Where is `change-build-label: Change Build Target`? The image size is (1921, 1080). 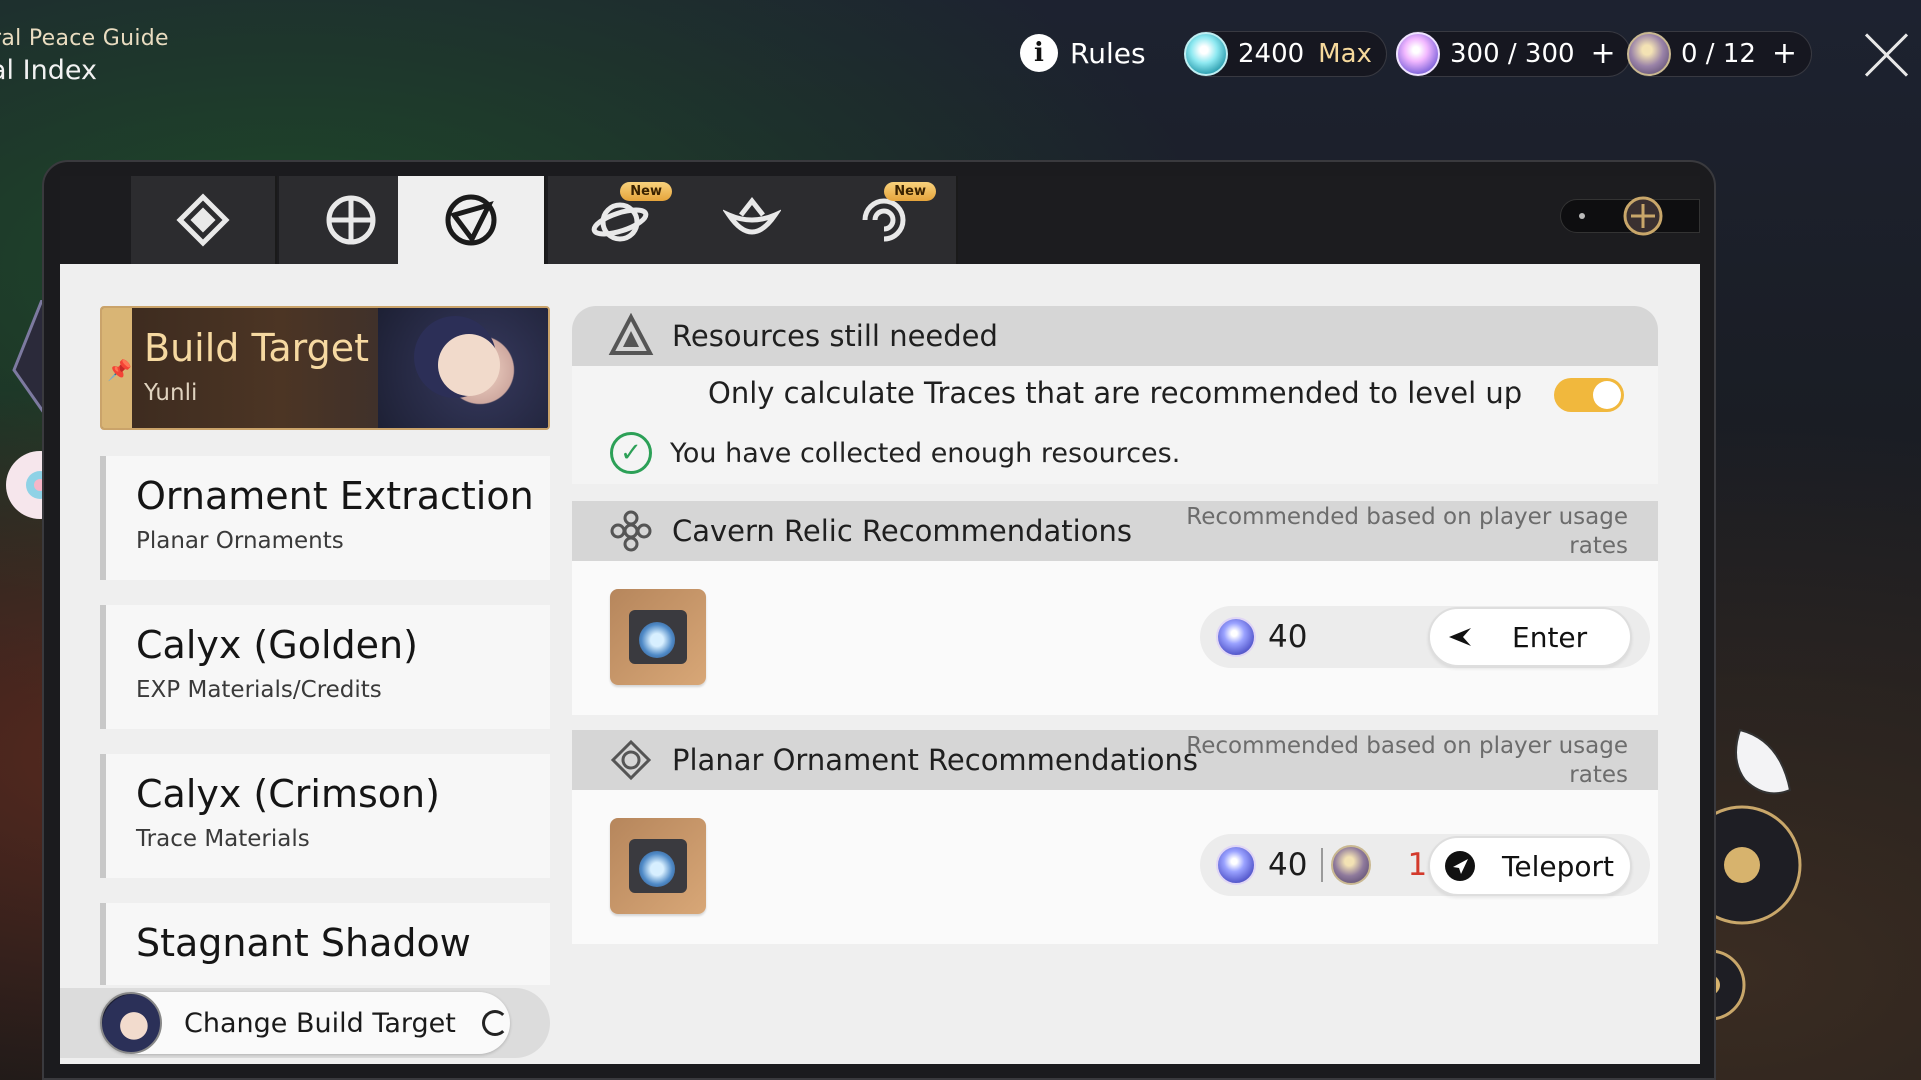
change-build-label: Change Build Target is located at coordinates (320, 1023).